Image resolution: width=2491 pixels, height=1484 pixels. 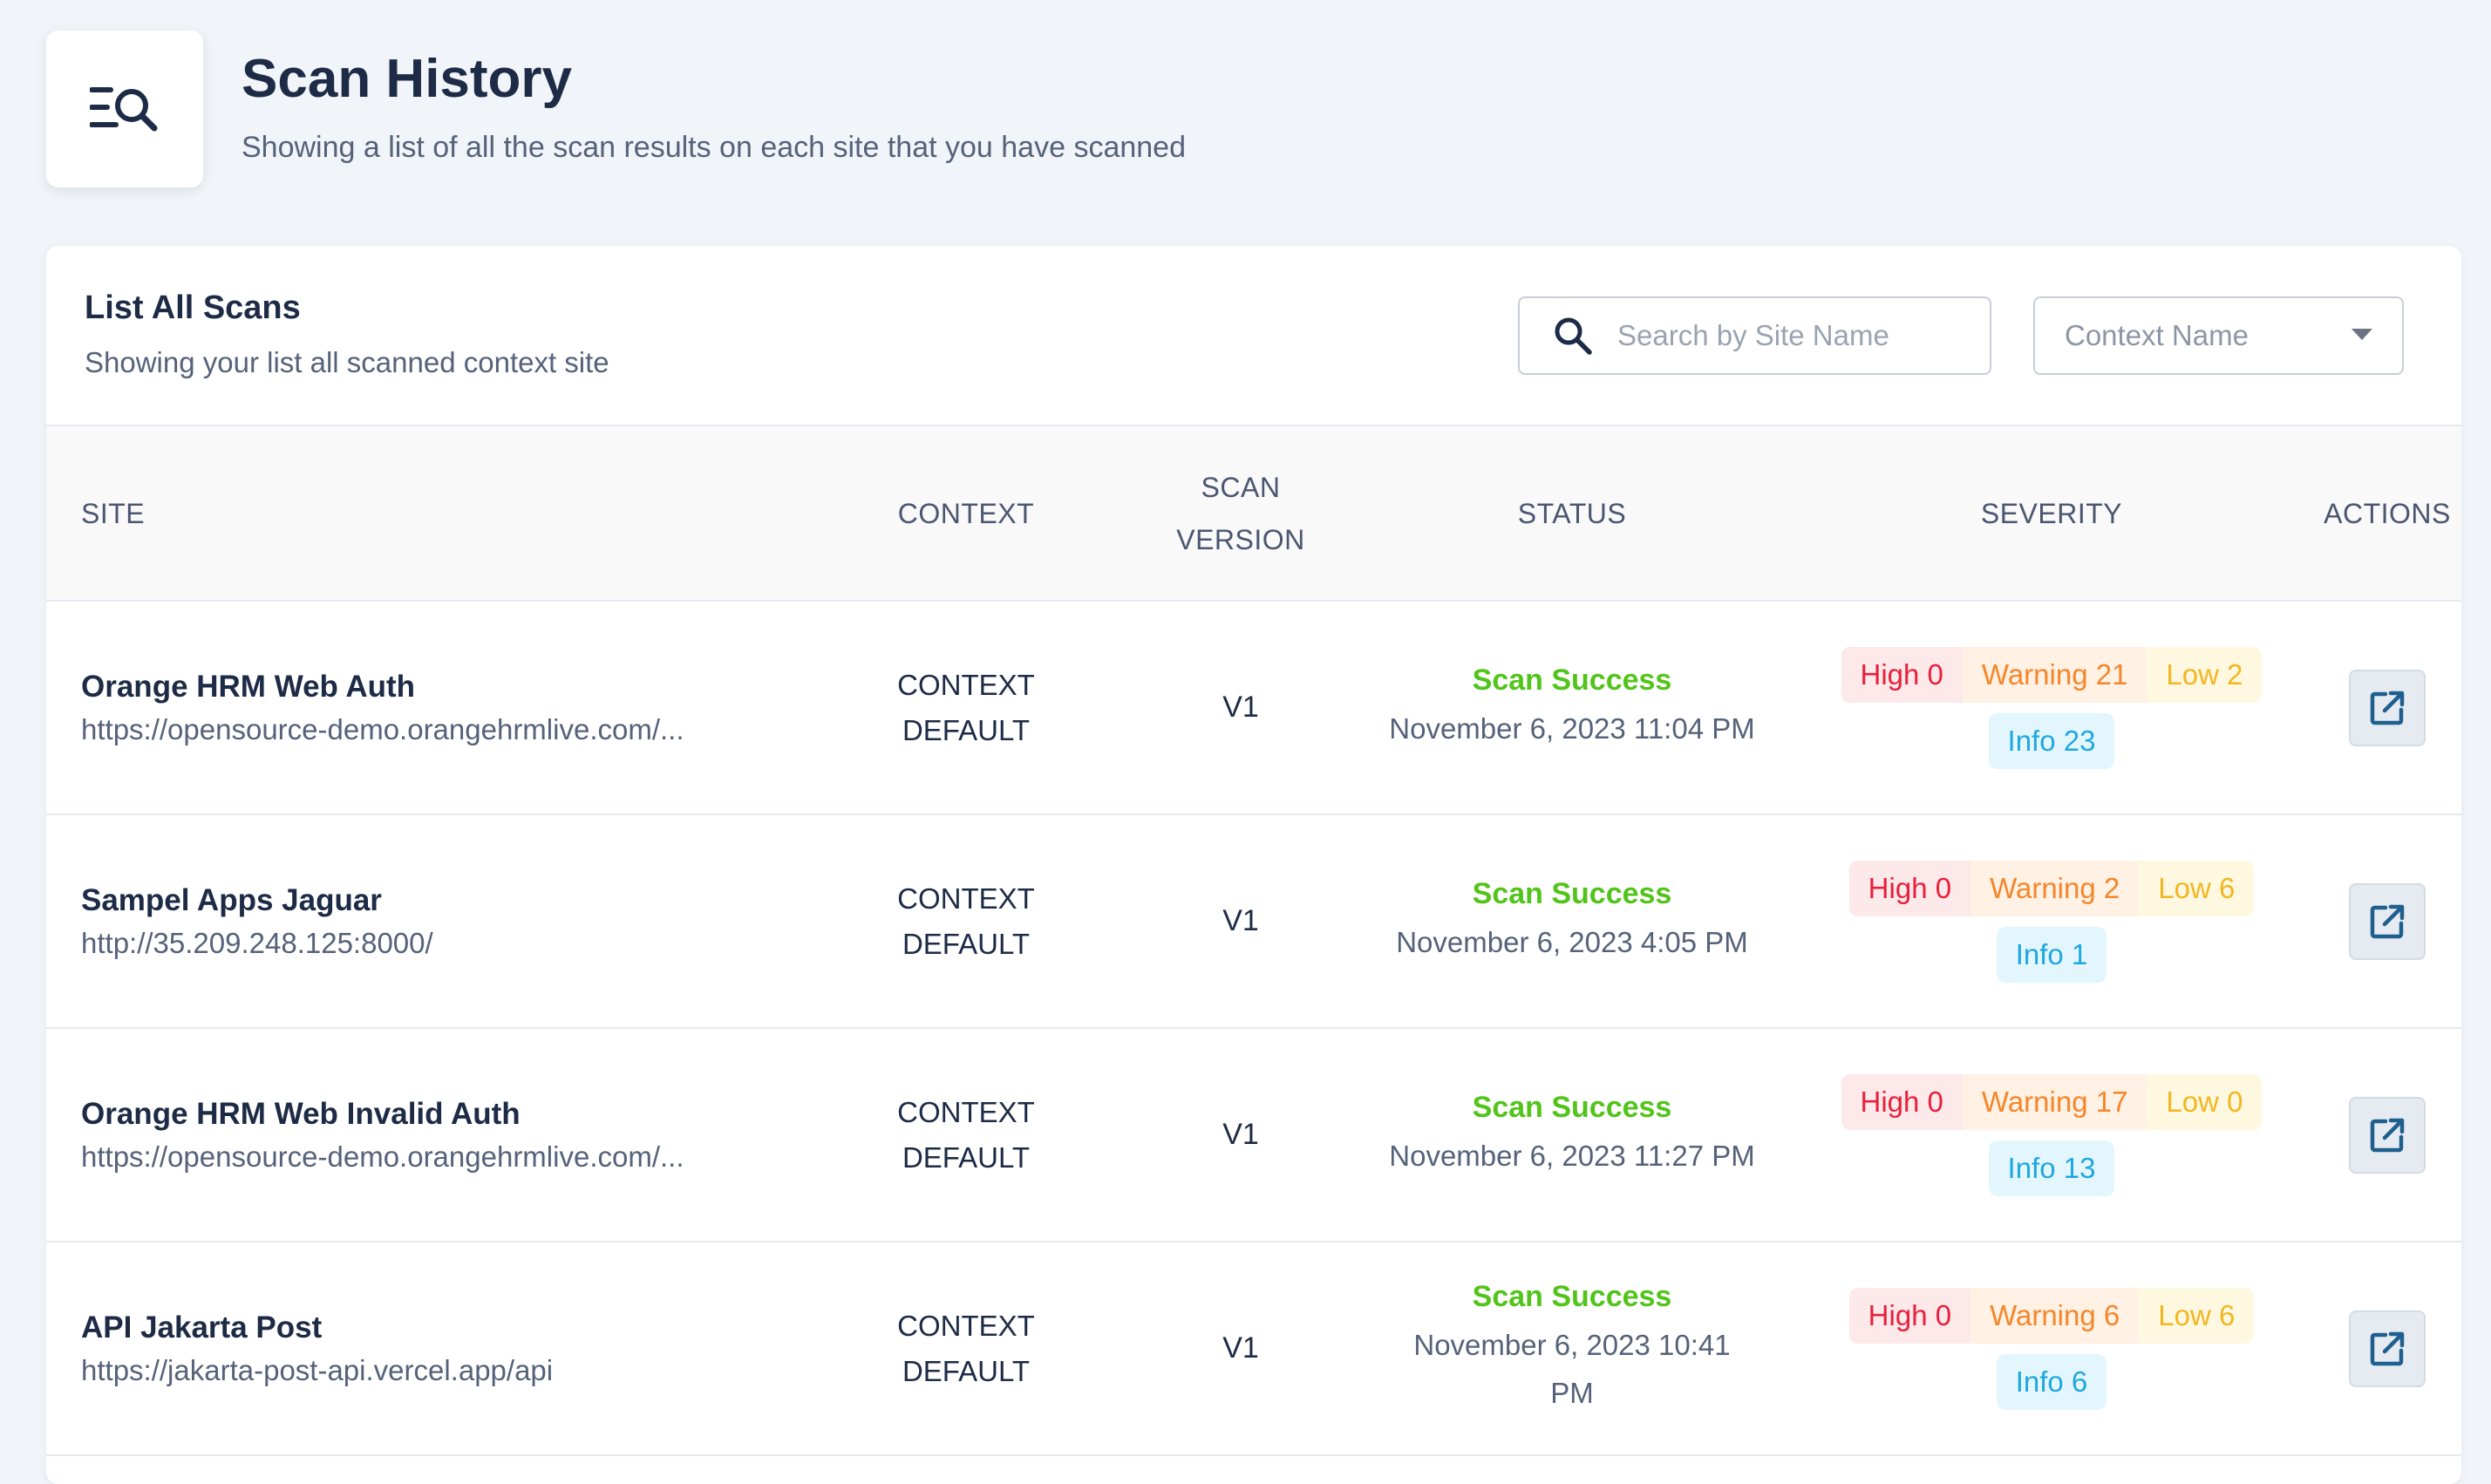 I want to click on scan-history-icon, so click(x=124, y=109).